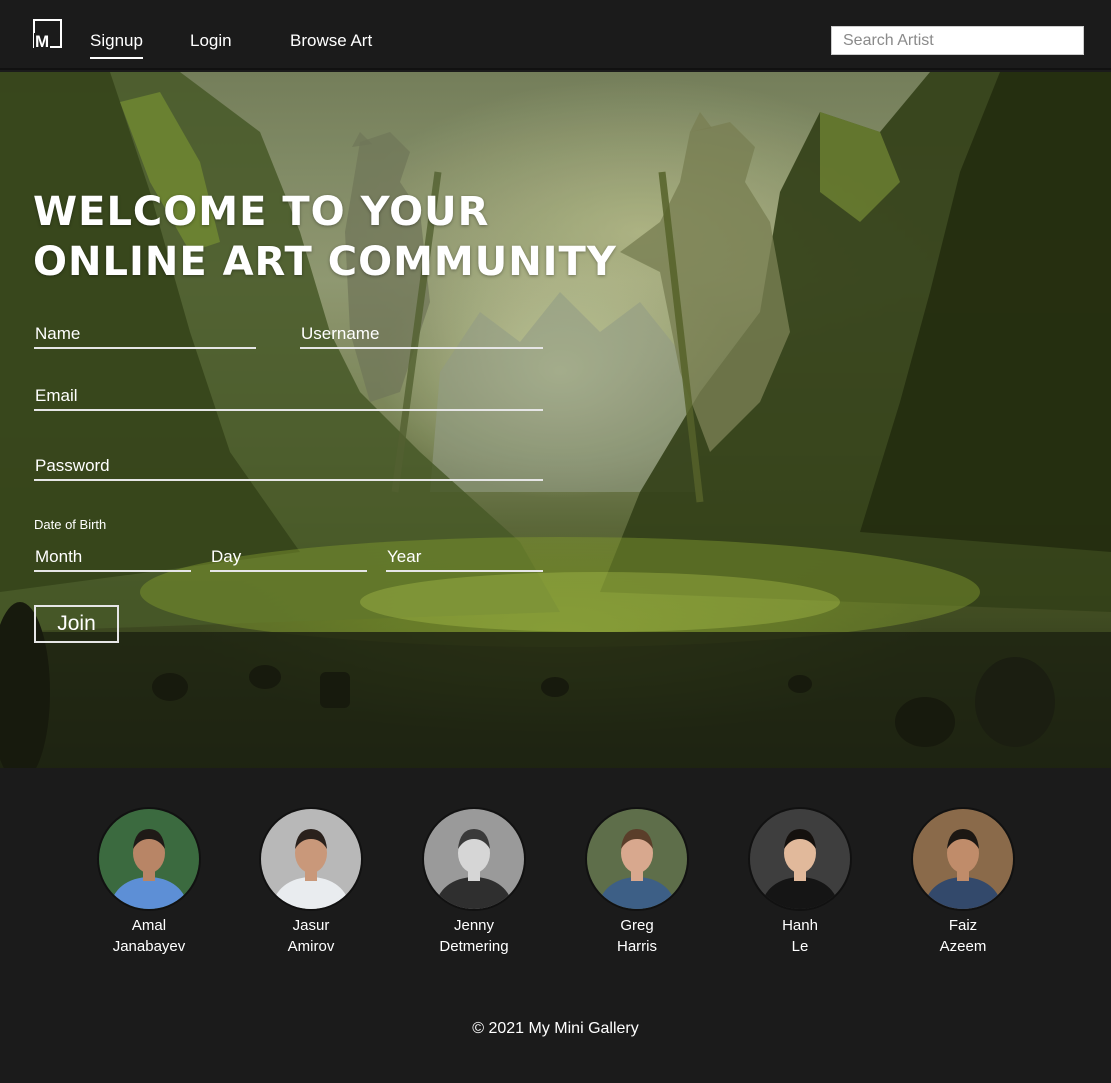 Image resolution: width=1111 pixels, height=1083 pixels. Describe the element at coordinates (116, 44) in the screenshot. I see `nav-link-signup: Signup` at that location.